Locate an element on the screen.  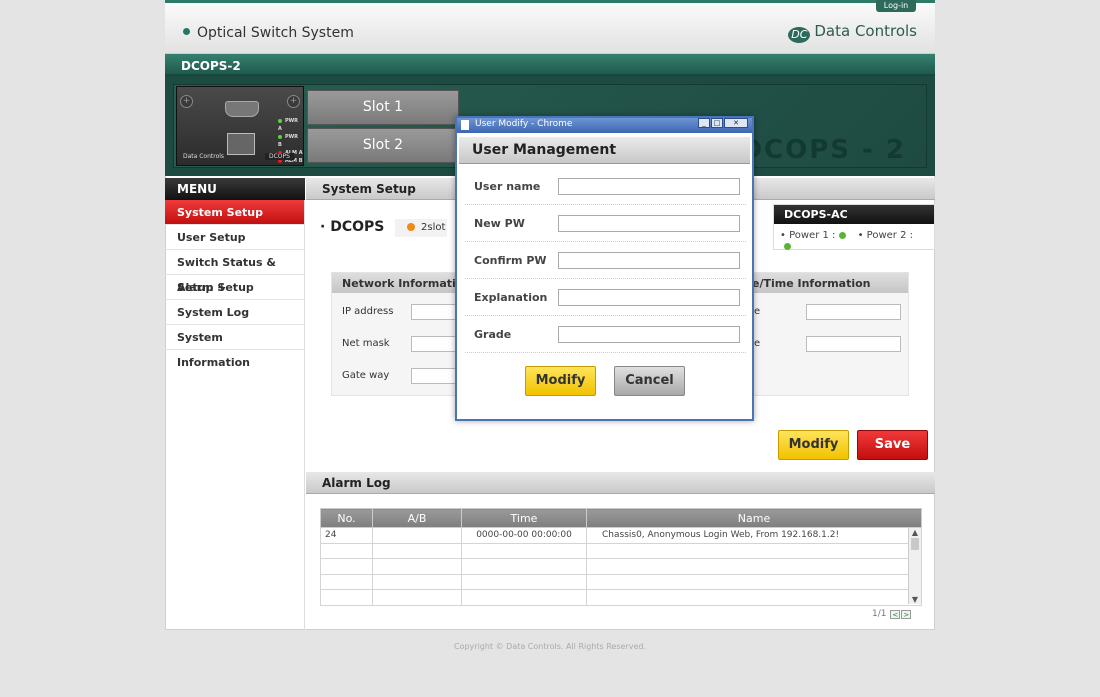
grade-input is located at coordinates (649, 334).